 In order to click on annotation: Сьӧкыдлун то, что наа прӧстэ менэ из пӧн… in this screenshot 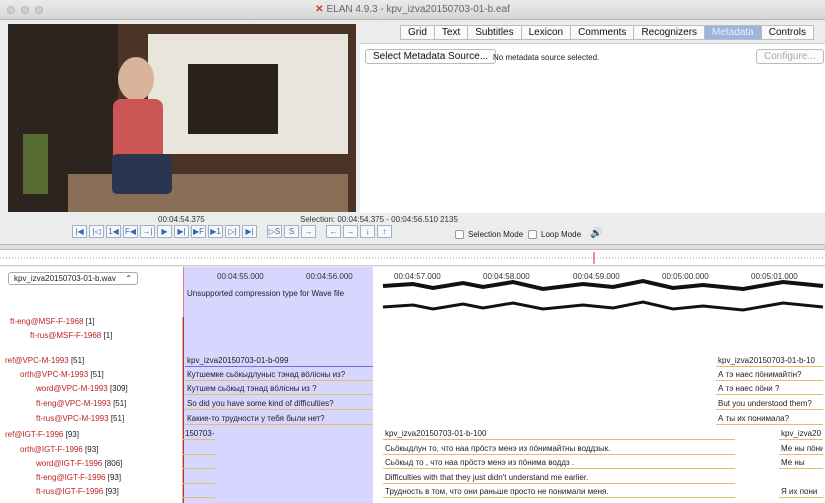, I will do `click(559, 449)`.